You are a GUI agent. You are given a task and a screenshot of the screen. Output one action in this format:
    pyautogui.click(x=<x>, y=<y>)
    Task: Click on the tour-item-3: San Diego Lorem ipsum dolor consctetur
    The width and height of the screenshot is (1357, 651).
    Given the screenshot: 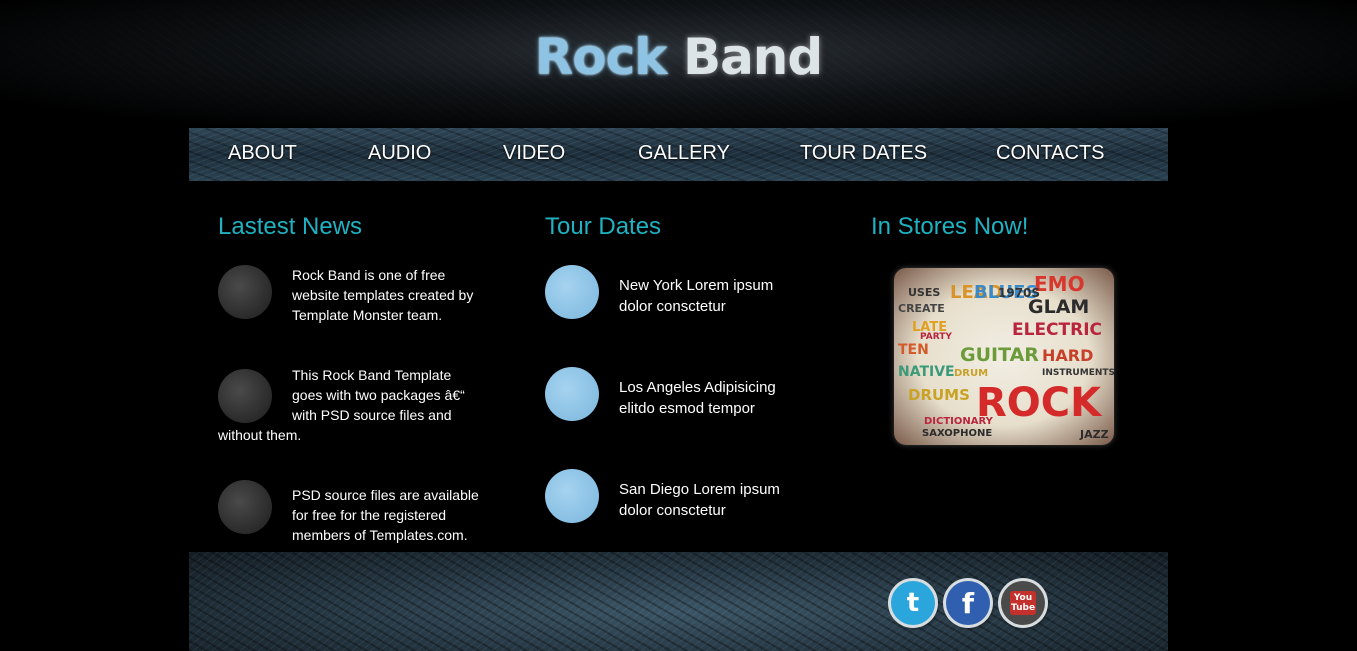 What is the action you would take?
    pyautogui.click(x=709, y=500)
    